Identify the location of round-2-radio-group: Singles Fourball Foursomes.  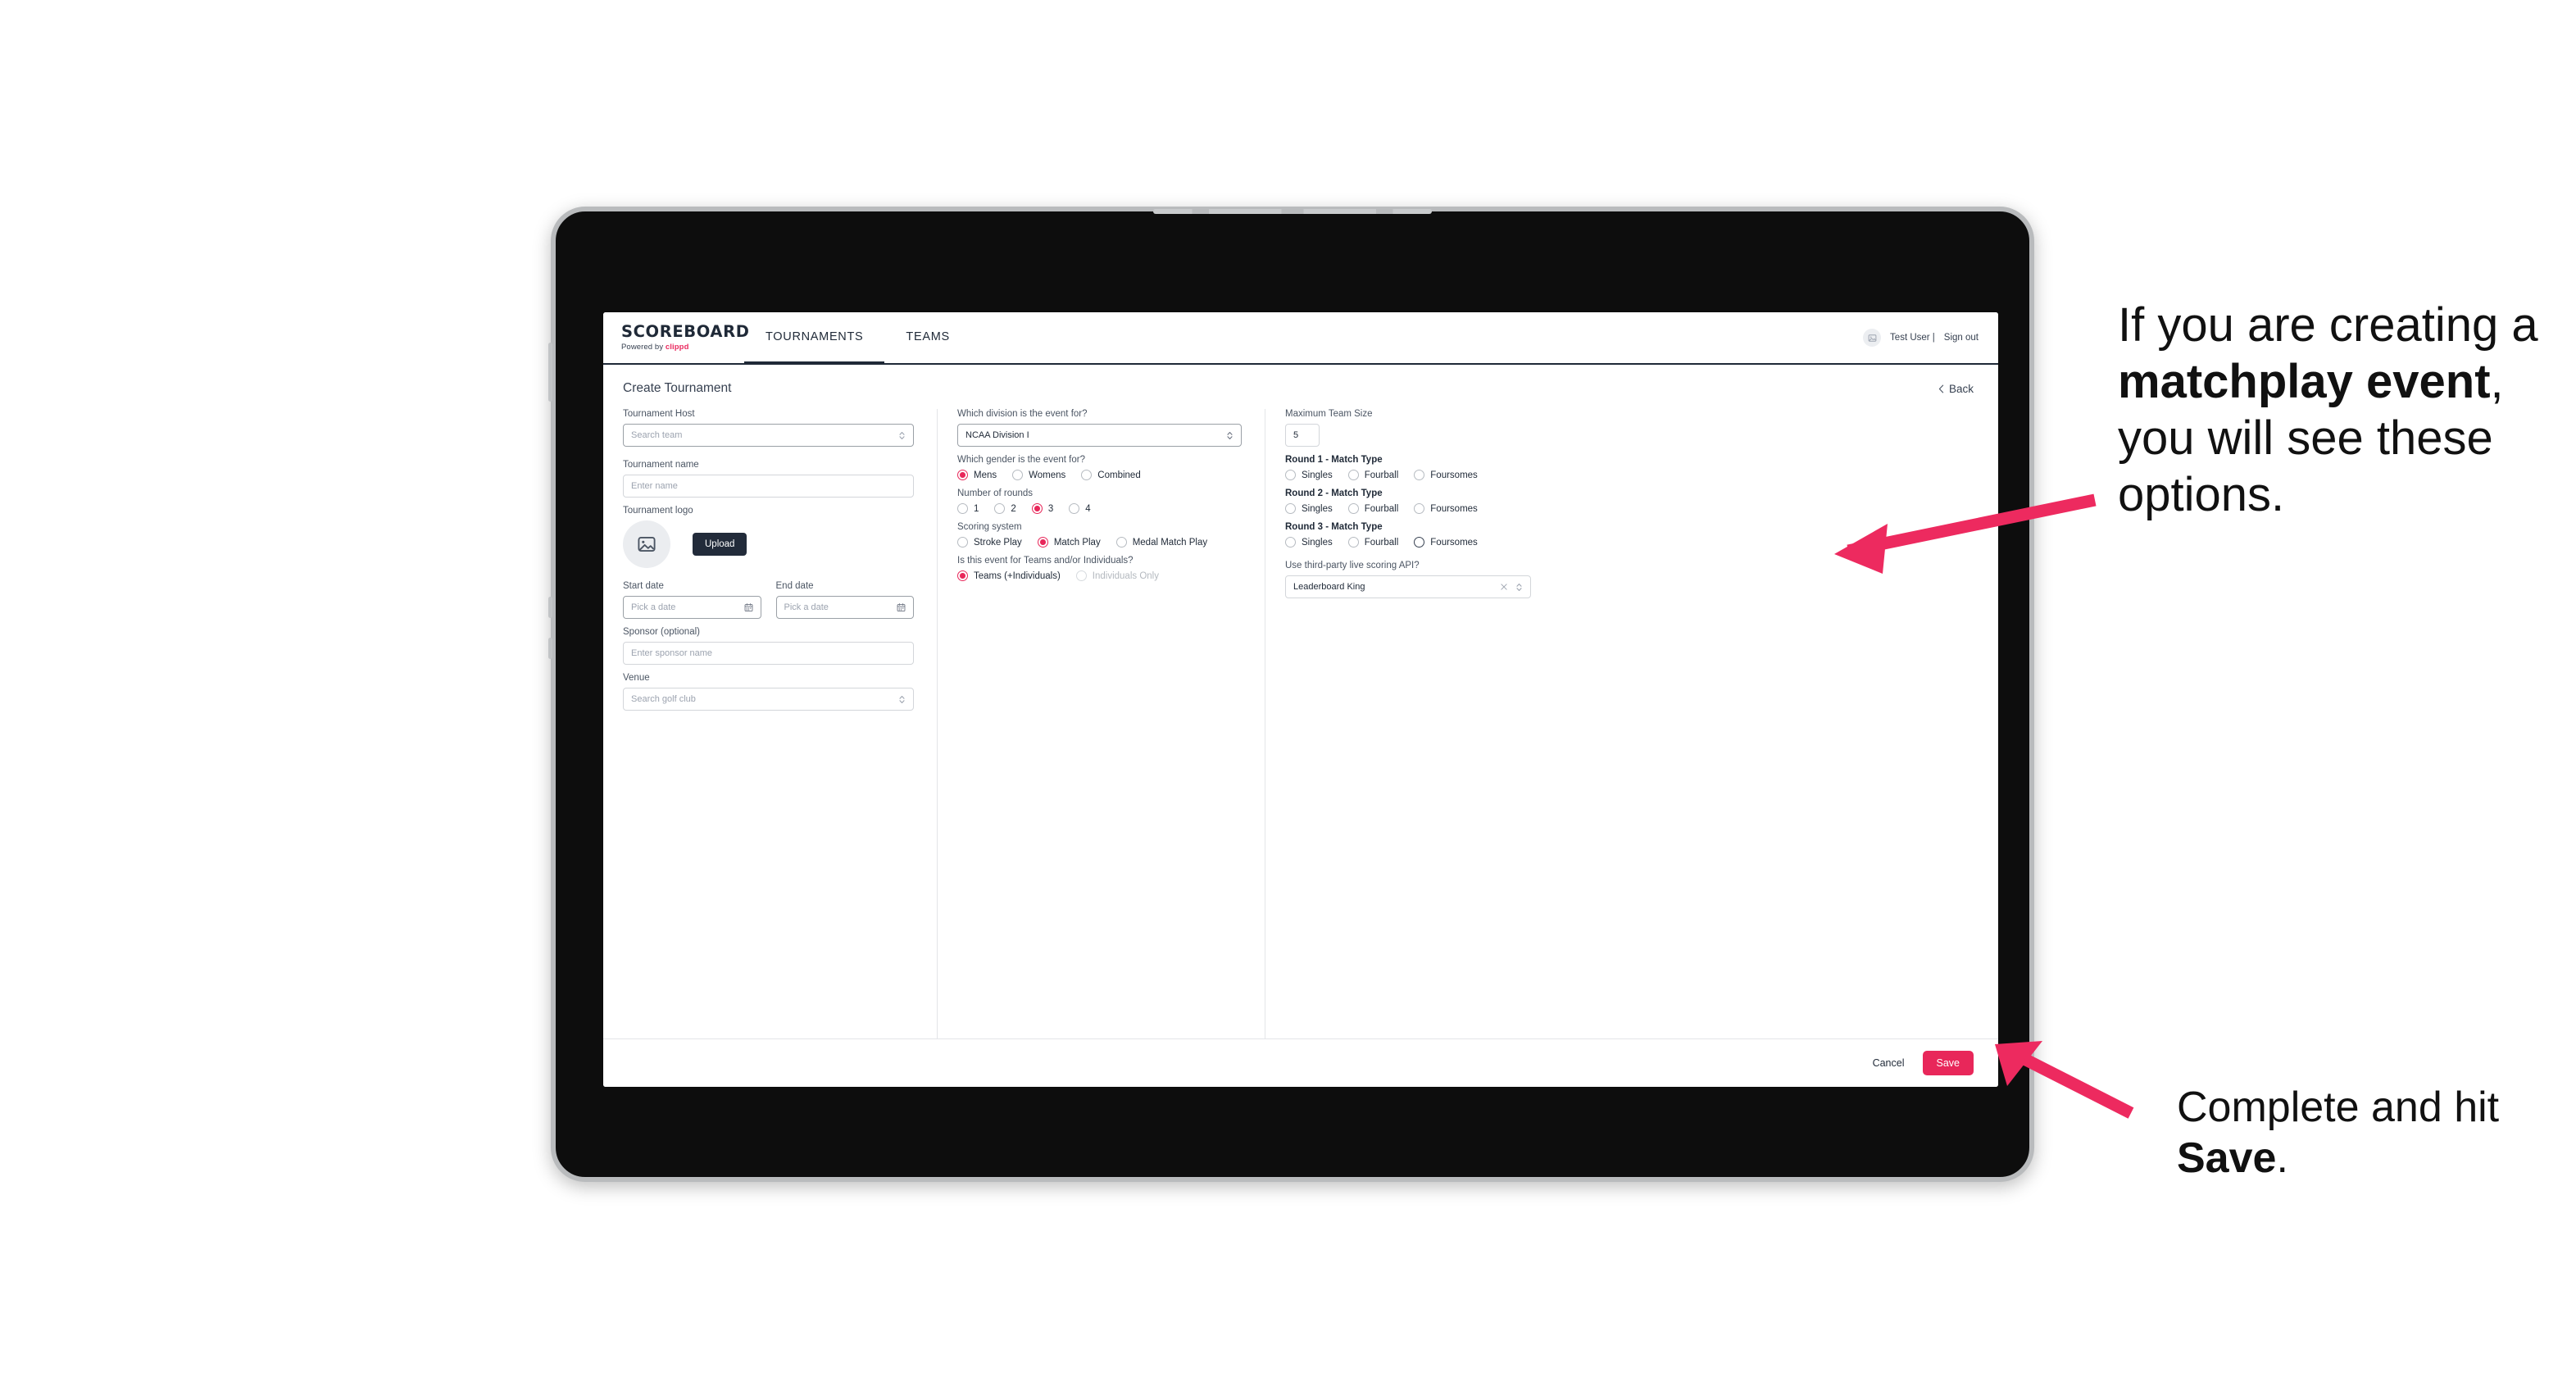
(1630, 509).